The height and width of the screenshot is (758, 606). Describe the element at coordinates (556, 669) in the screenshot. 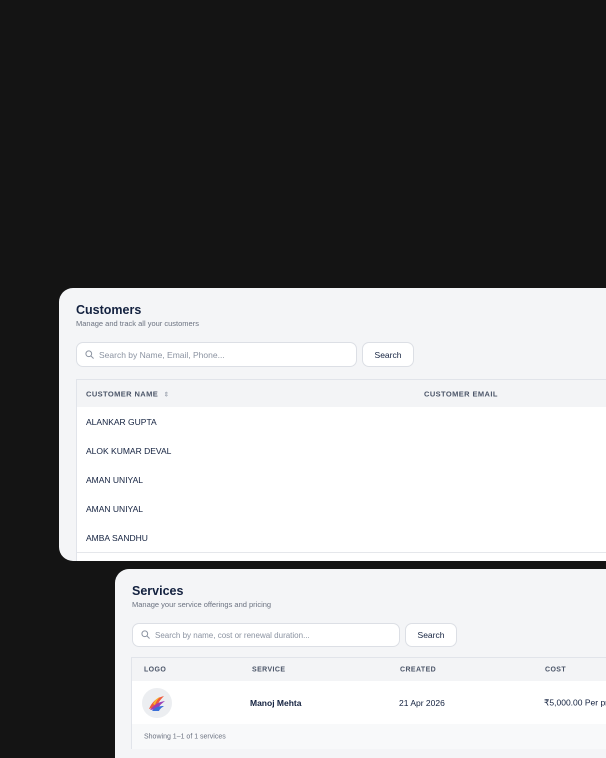

I see `column-header-cost: COST` at that location.